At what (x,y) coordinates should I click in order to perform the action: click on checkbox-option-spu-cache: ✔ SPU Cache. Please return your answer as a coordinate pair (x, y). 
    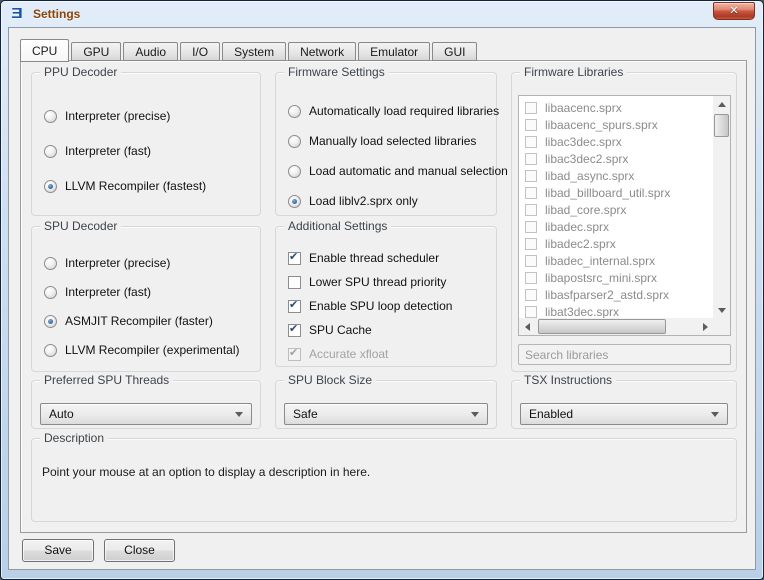
    Looking at the image, I should click on (389, 330).